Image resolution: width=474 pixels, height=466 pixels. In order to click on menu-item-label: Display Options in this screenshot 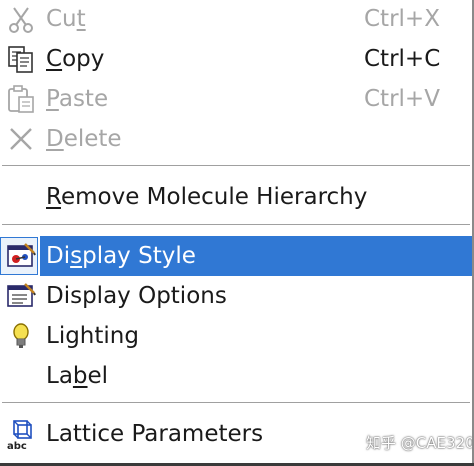, I will do `click(136, 296)`.